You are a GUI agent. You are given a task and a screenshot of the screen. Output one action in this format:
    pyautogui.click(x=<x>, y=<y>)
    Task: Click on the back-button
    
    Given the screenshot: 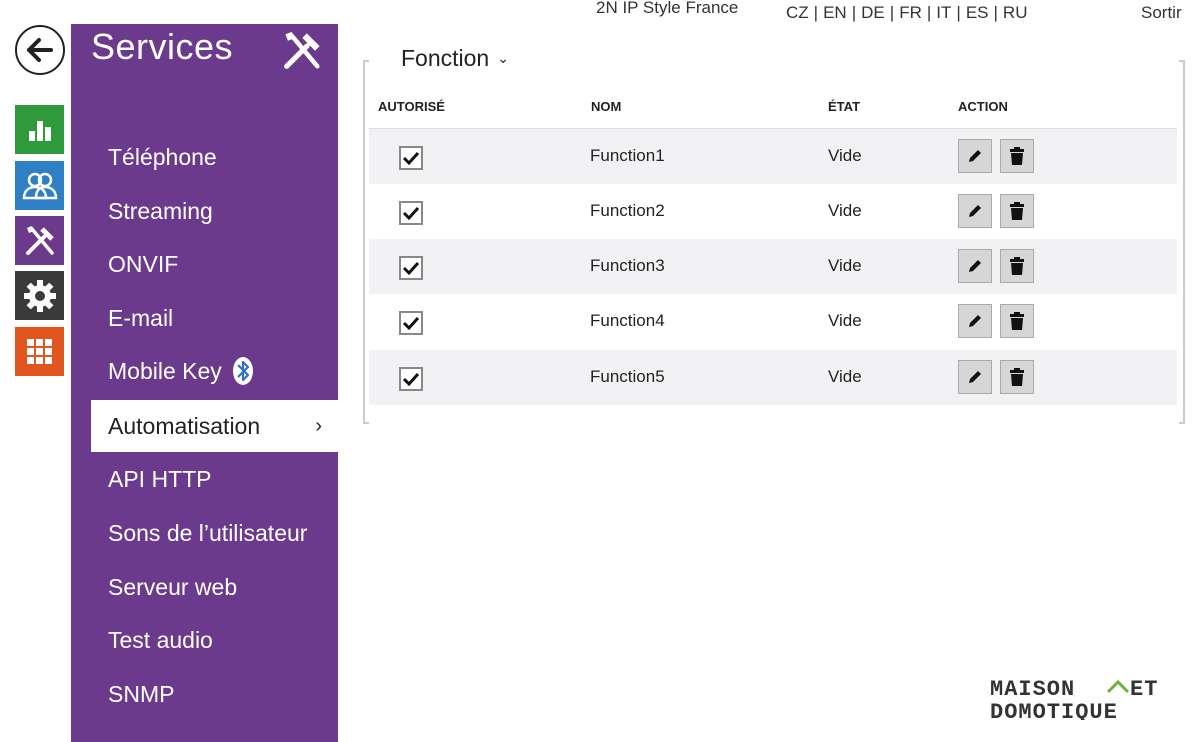 What is the action you would take?
    pyautogui.click(x=40, y=50)
    